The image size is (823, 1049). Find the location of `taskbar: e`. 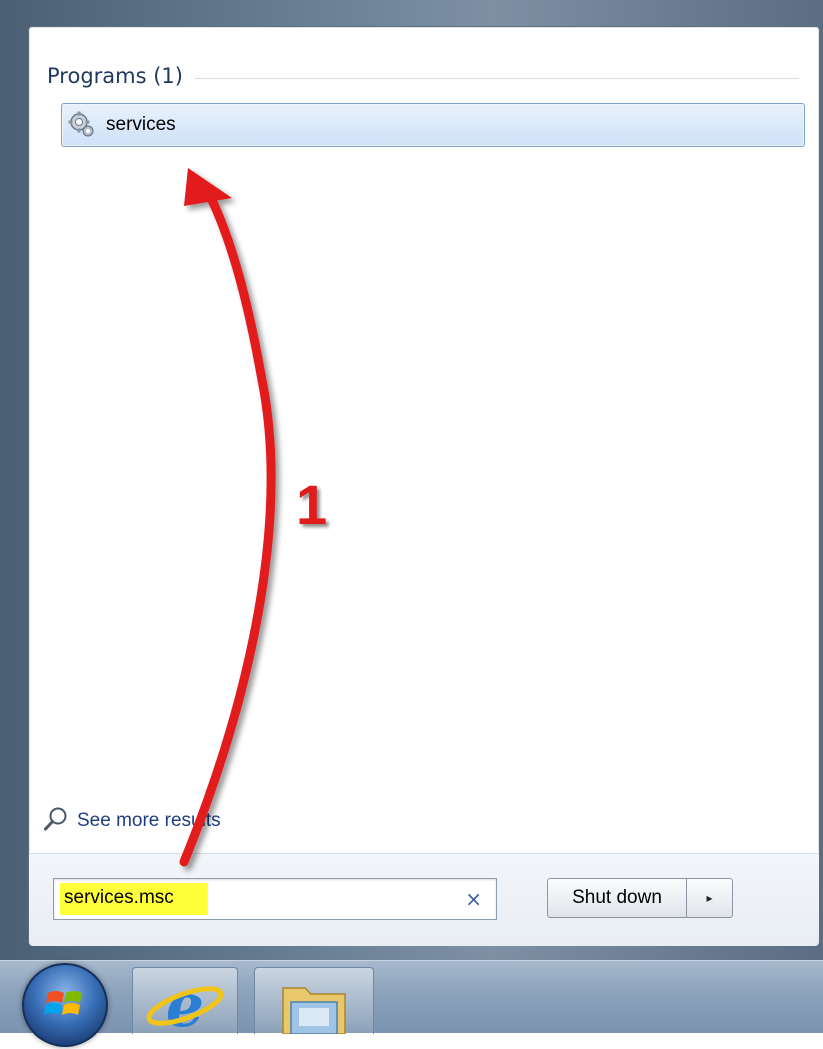

taskbar: e is located at coordinates (411, 1003).